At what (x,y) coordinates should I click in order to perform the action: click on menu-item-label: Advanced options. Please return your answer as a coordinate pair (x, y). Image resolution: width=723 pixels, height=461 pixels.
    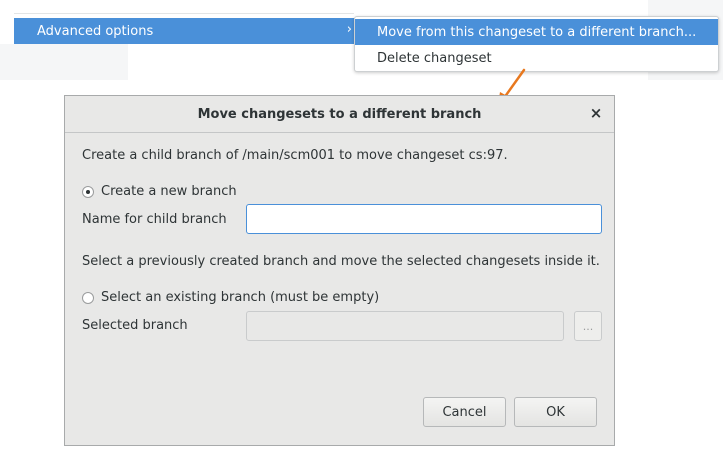
    Looking at the image, I should click on (95, 31).